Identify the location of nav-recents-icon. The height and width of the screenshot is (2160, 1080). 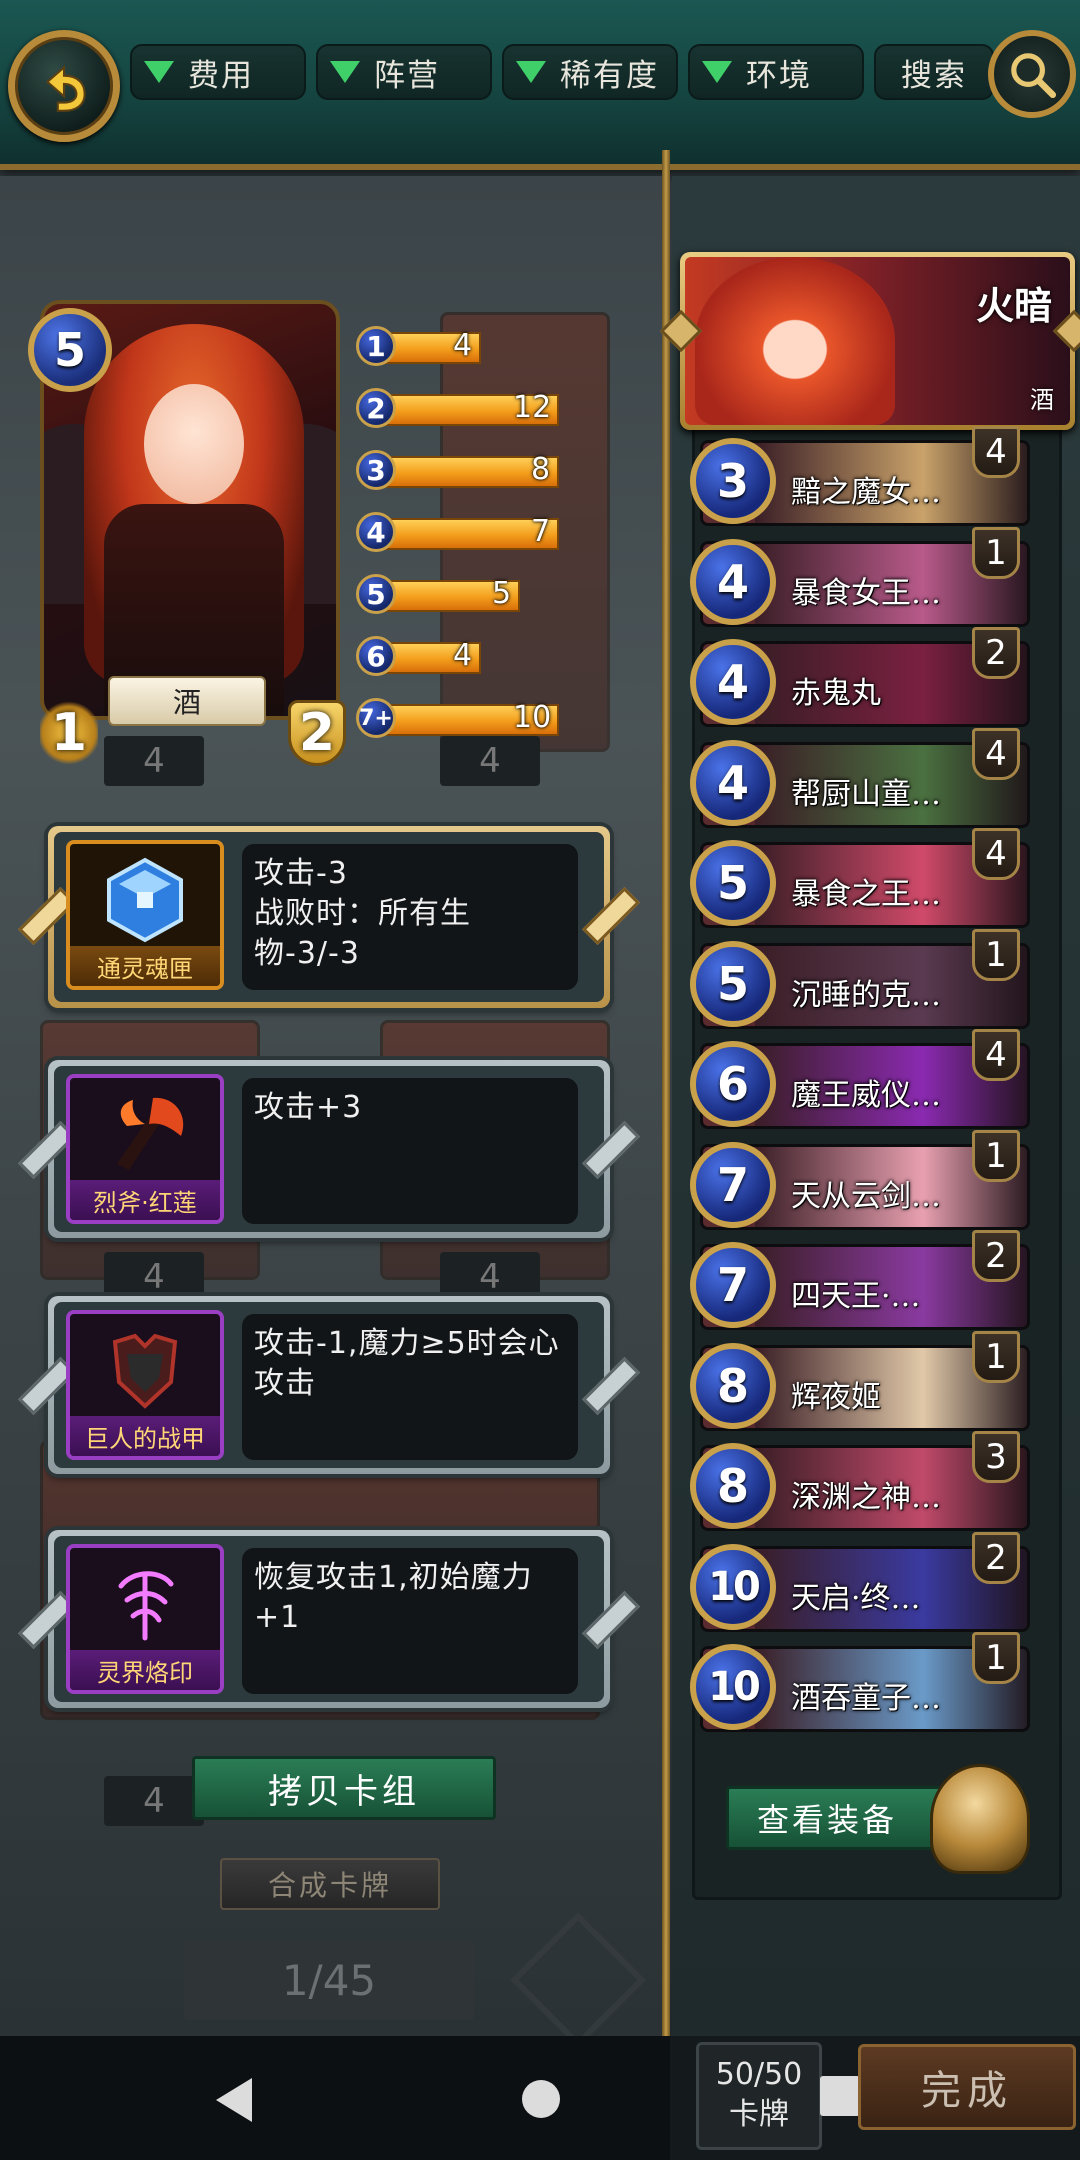
(840, 2096).